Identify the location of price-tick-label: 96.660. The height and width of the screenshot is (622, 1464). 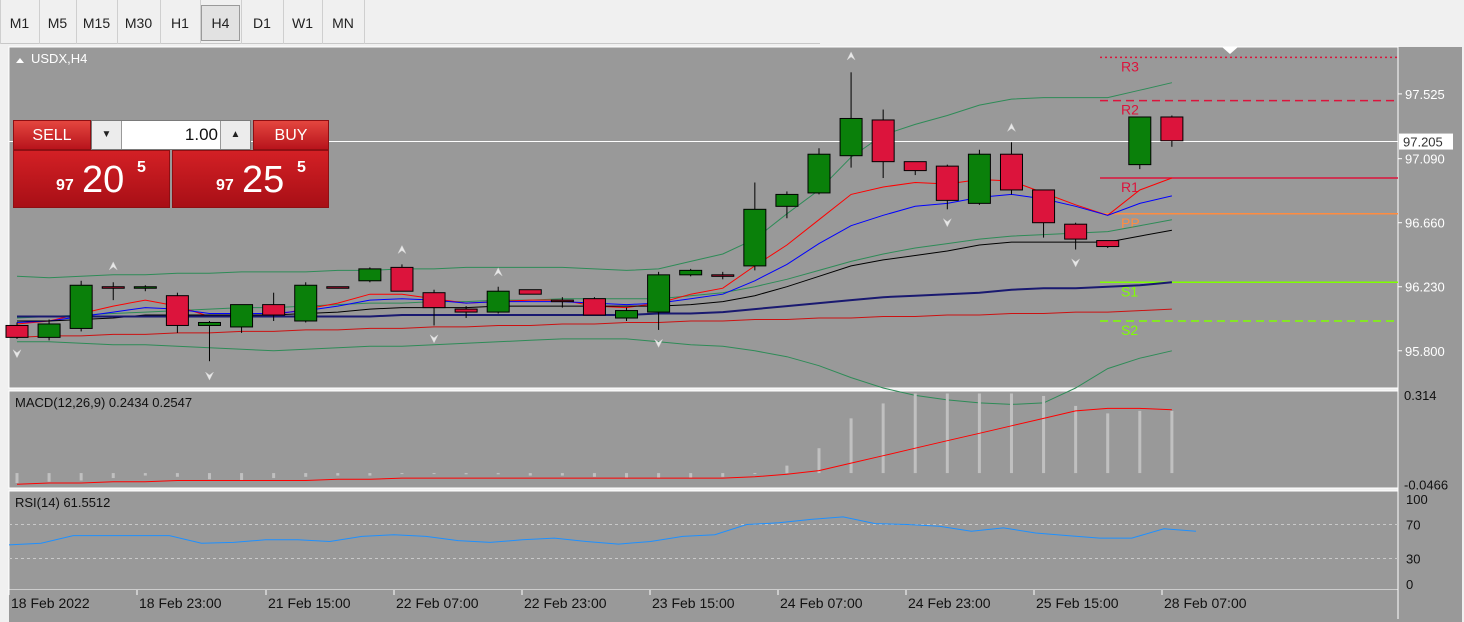
(1425, 223).